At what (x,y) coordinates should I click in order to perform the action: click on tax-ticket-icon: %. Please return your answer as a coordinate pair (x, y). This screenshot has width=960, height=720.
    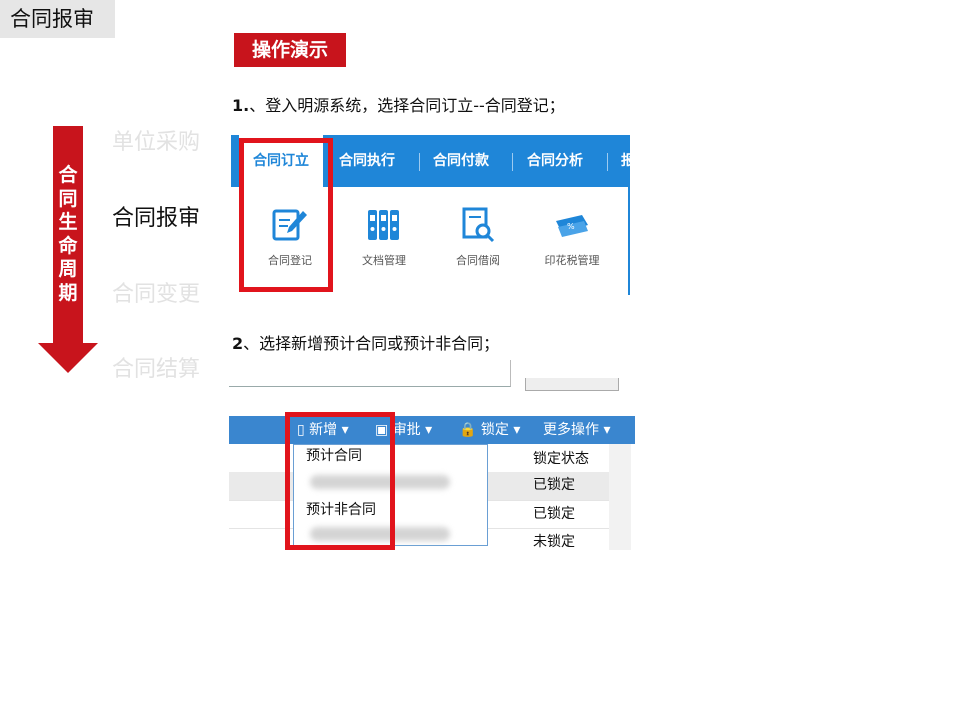
    Looking at the image, I should click on (572, 226).